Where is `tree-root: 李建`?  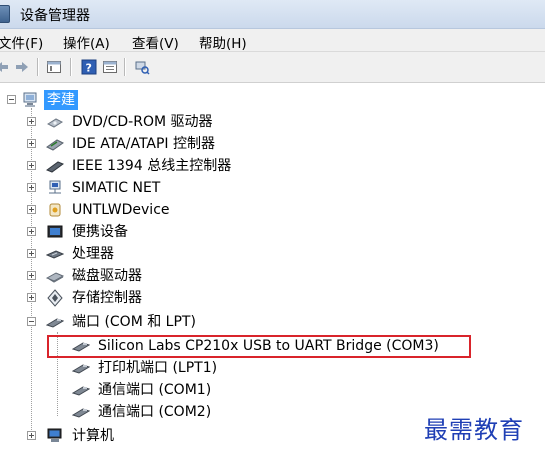 tree-root: 李建 is located at coordinates (100, 100).